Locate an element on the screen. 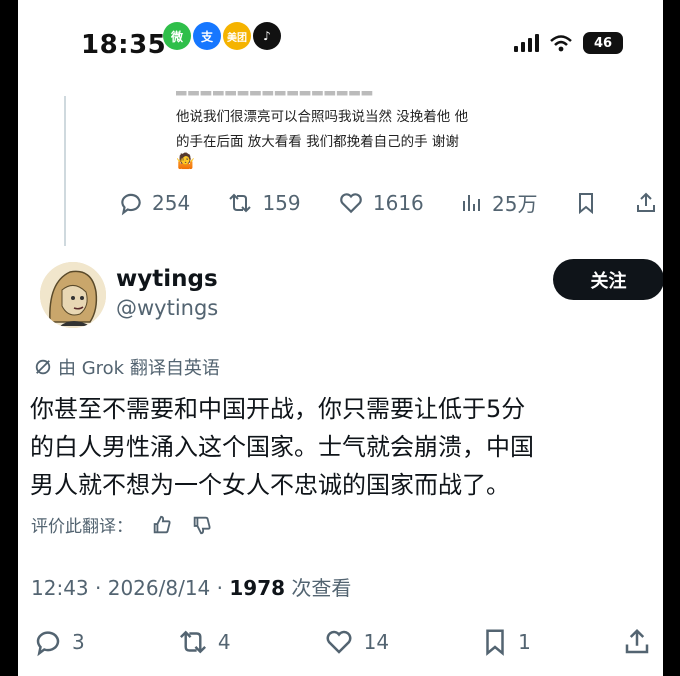  avatar-illustration is located at coordinates (73, 295).